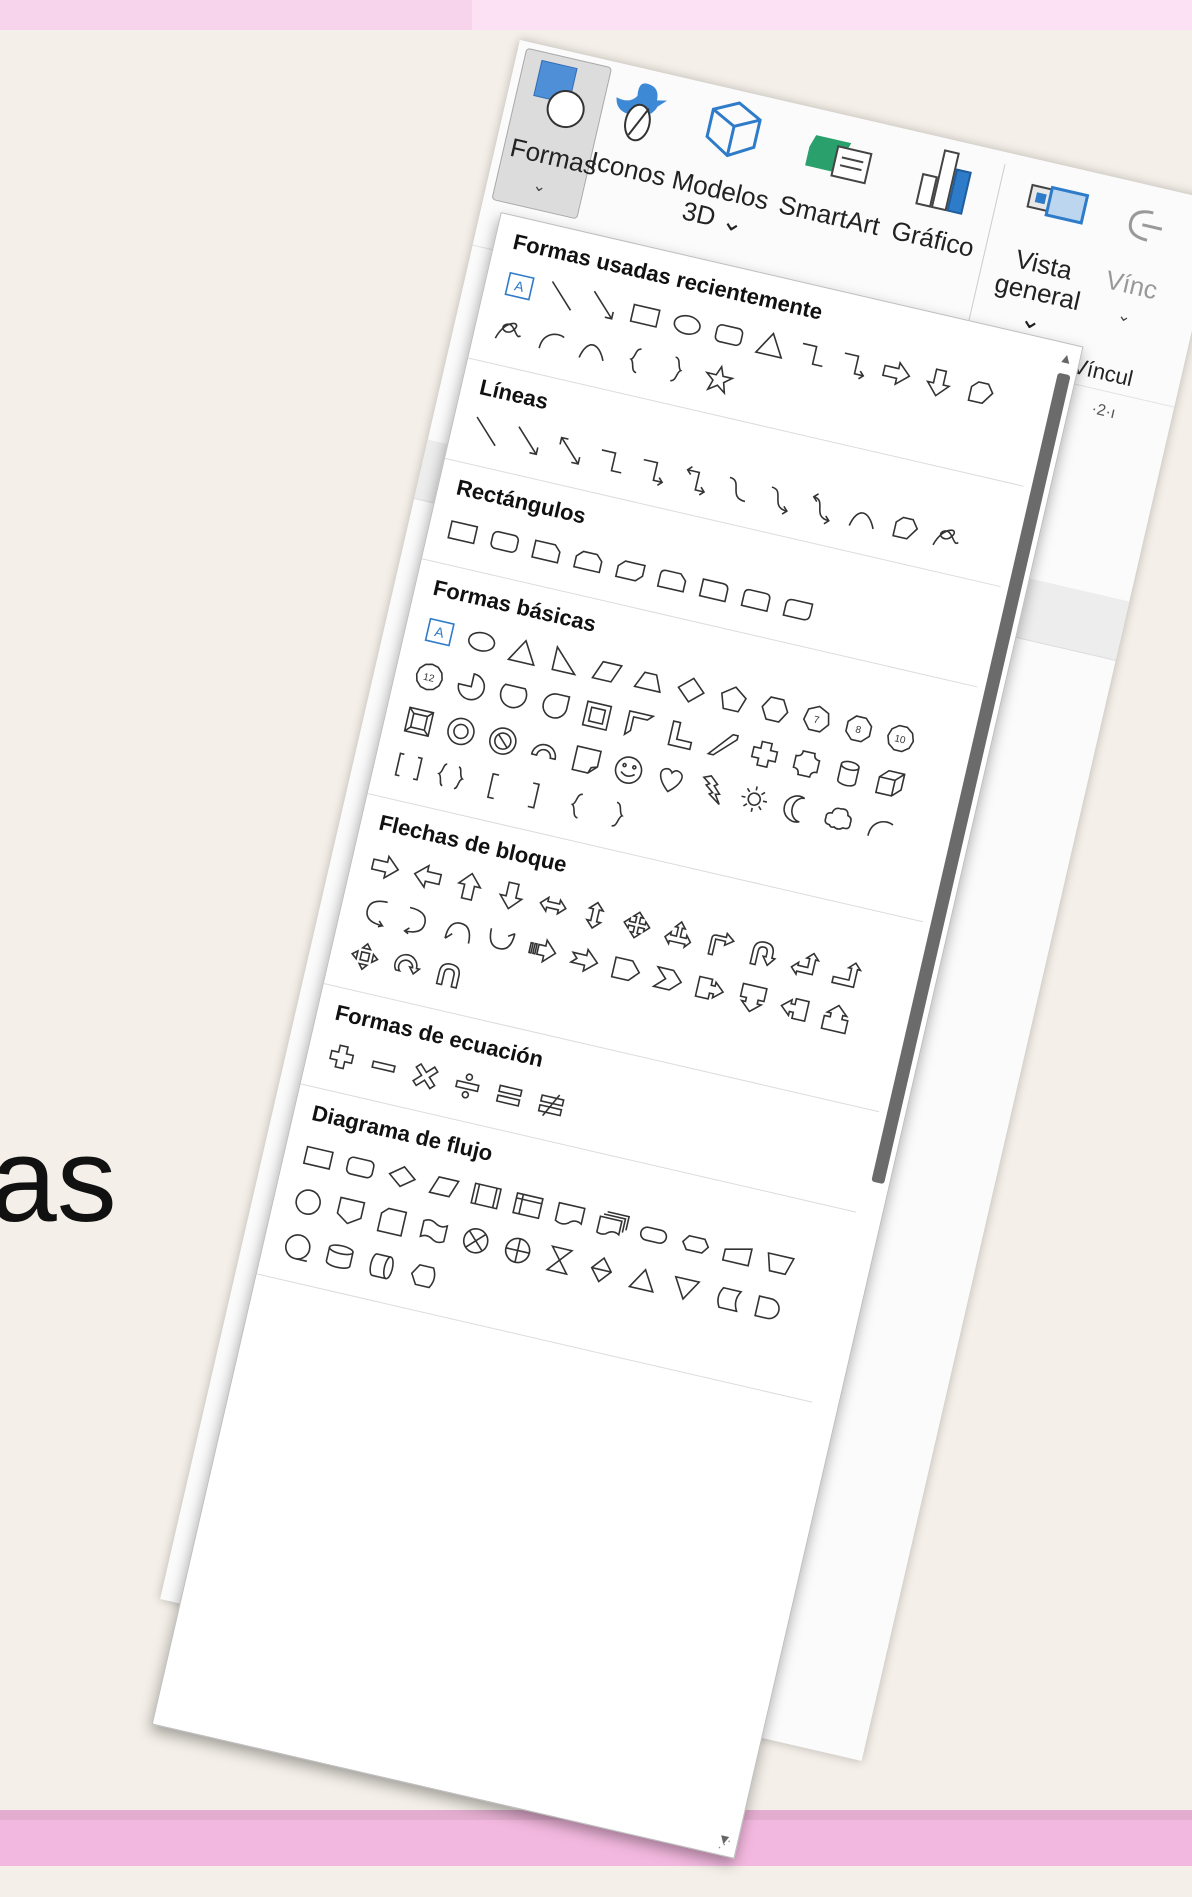 This screenshot has width=1192, height=1897. What do you see at coordinates (768, 1308) in the screenshot?
I see `fc-delay-shape-icon` at bounding box center [768, 1308].